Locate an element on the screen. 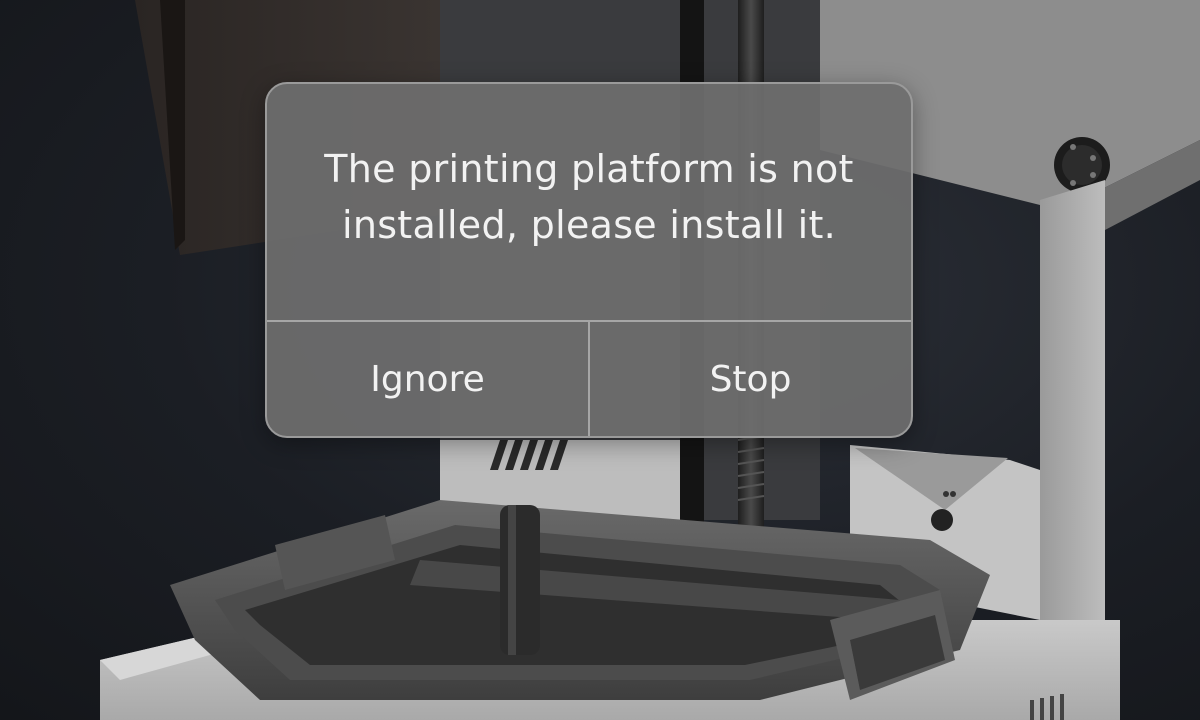 The height and width of the screenshot is (720, 1200). stop-button: Stop is located at coordinates (749, 379).